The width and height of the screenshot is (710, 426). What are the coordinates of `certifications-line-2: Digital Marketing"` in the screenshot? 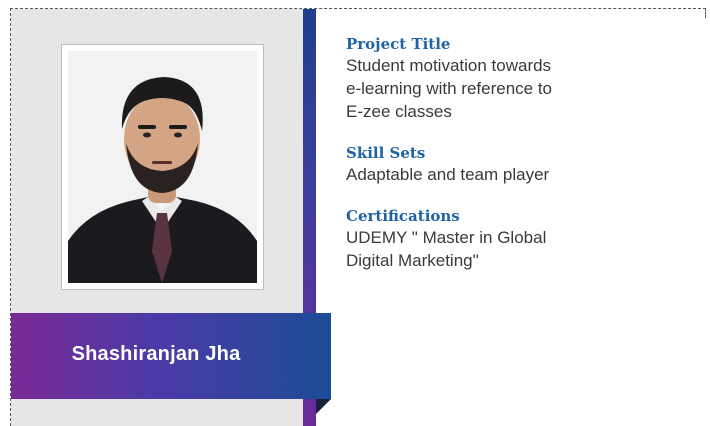 It's located at (412, 260).